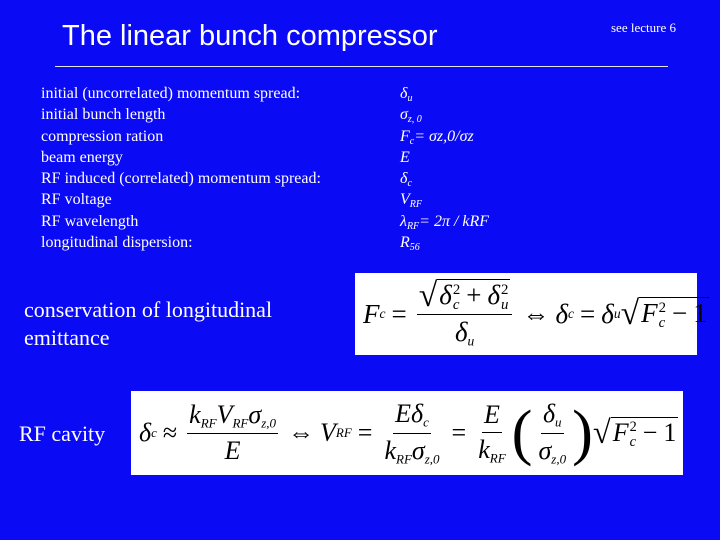 The image size is (720, 540). Describe the element at coordinates (522, 432) in the screenshot. I see `math-glyph: (` at that location.